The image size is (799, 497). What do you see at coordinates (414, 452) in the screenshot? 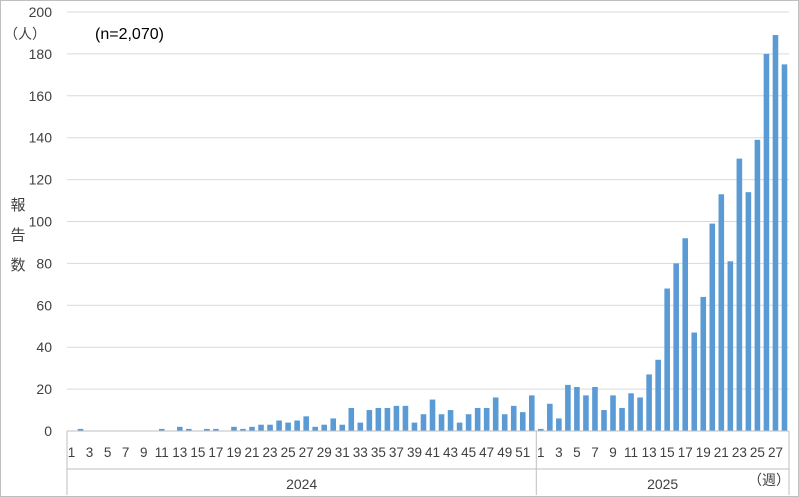
I see `x-tick-label: 39` at bounding box center [414, 452].